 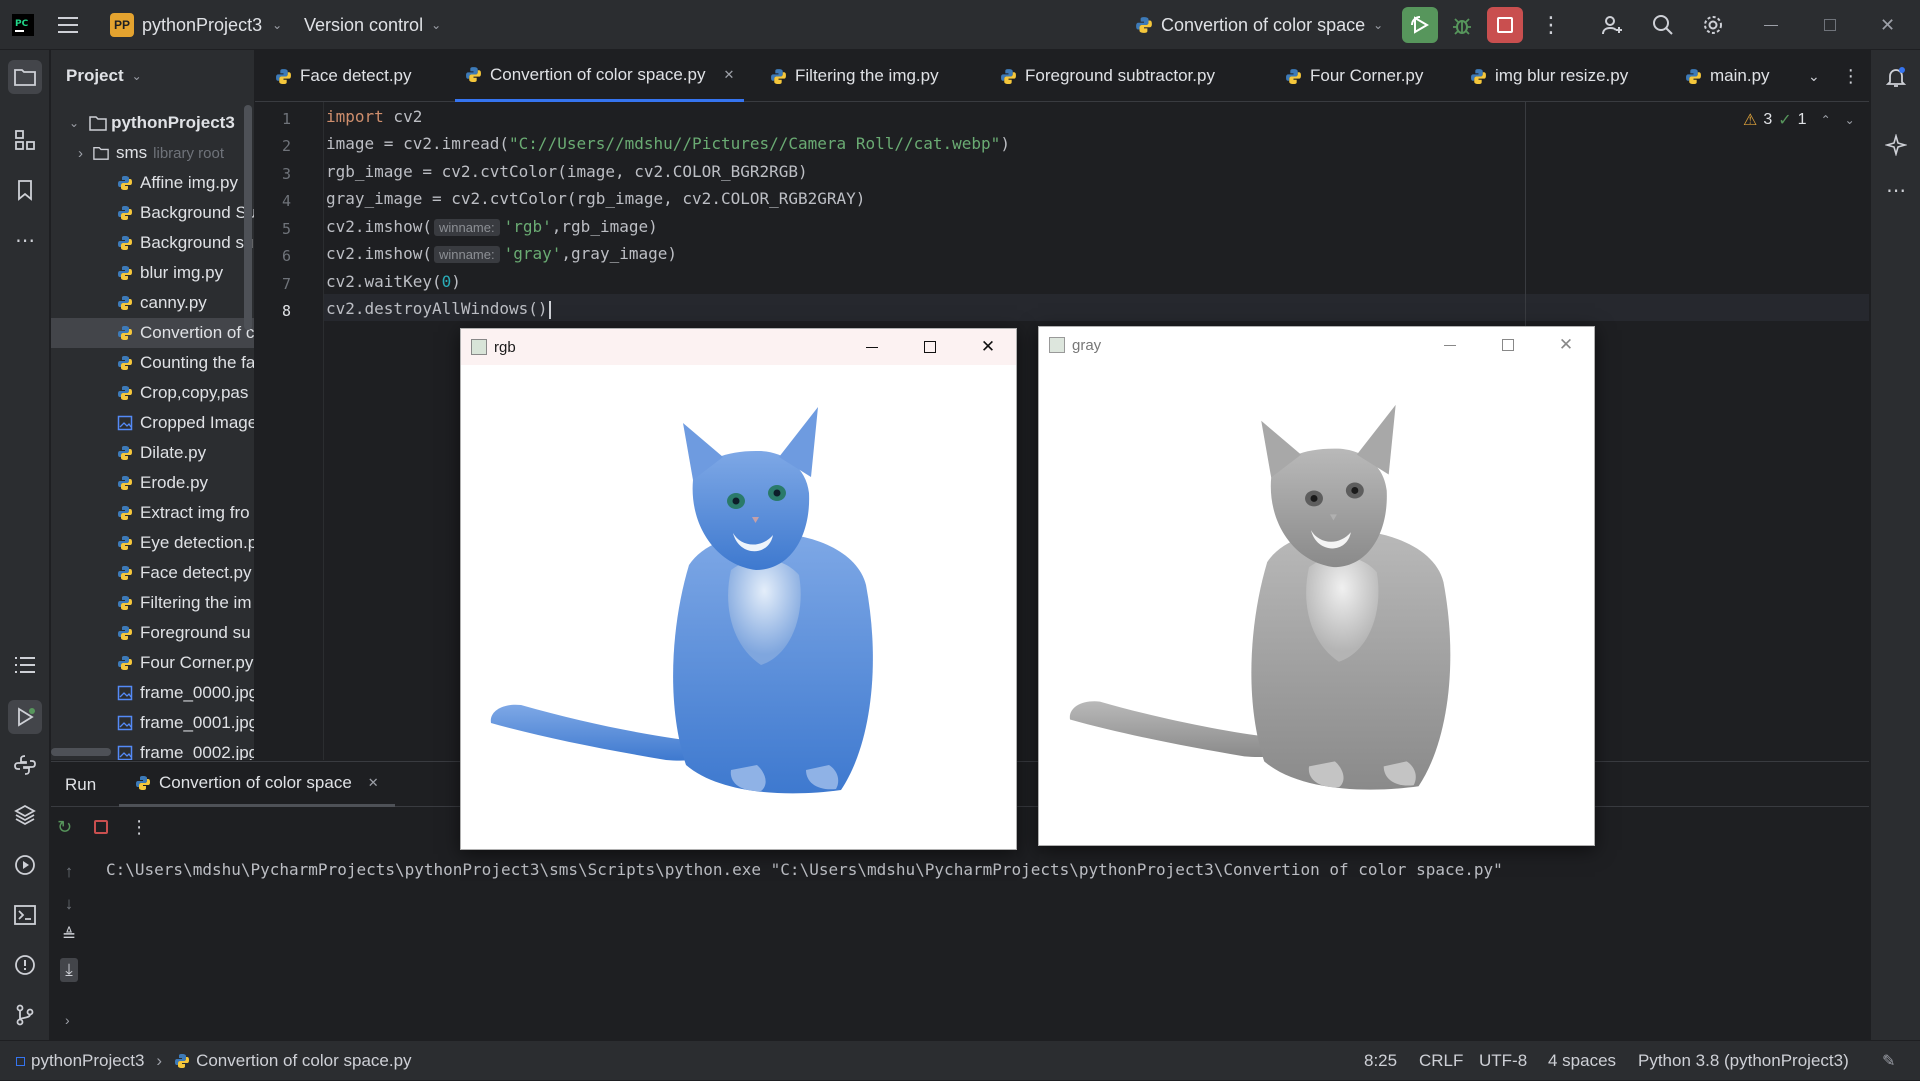 What do you see at coordinates (343, 76) in the screenshot?
I see `editor-tab: Face detect.py` at bounding box center [343, 76].